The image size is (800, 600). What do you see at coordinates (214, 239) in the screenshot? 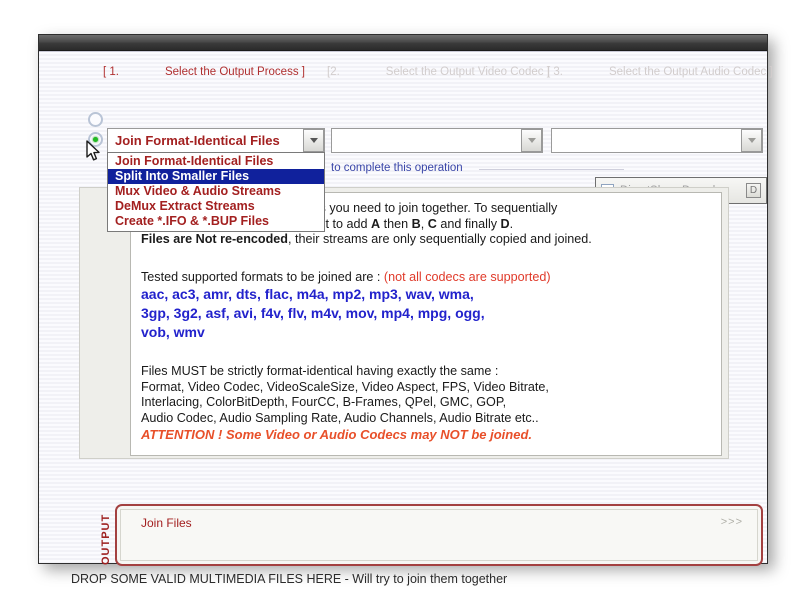
I see `desc-not-reencoded: Files are Not re-encoded` at bounding box center [214, 239].